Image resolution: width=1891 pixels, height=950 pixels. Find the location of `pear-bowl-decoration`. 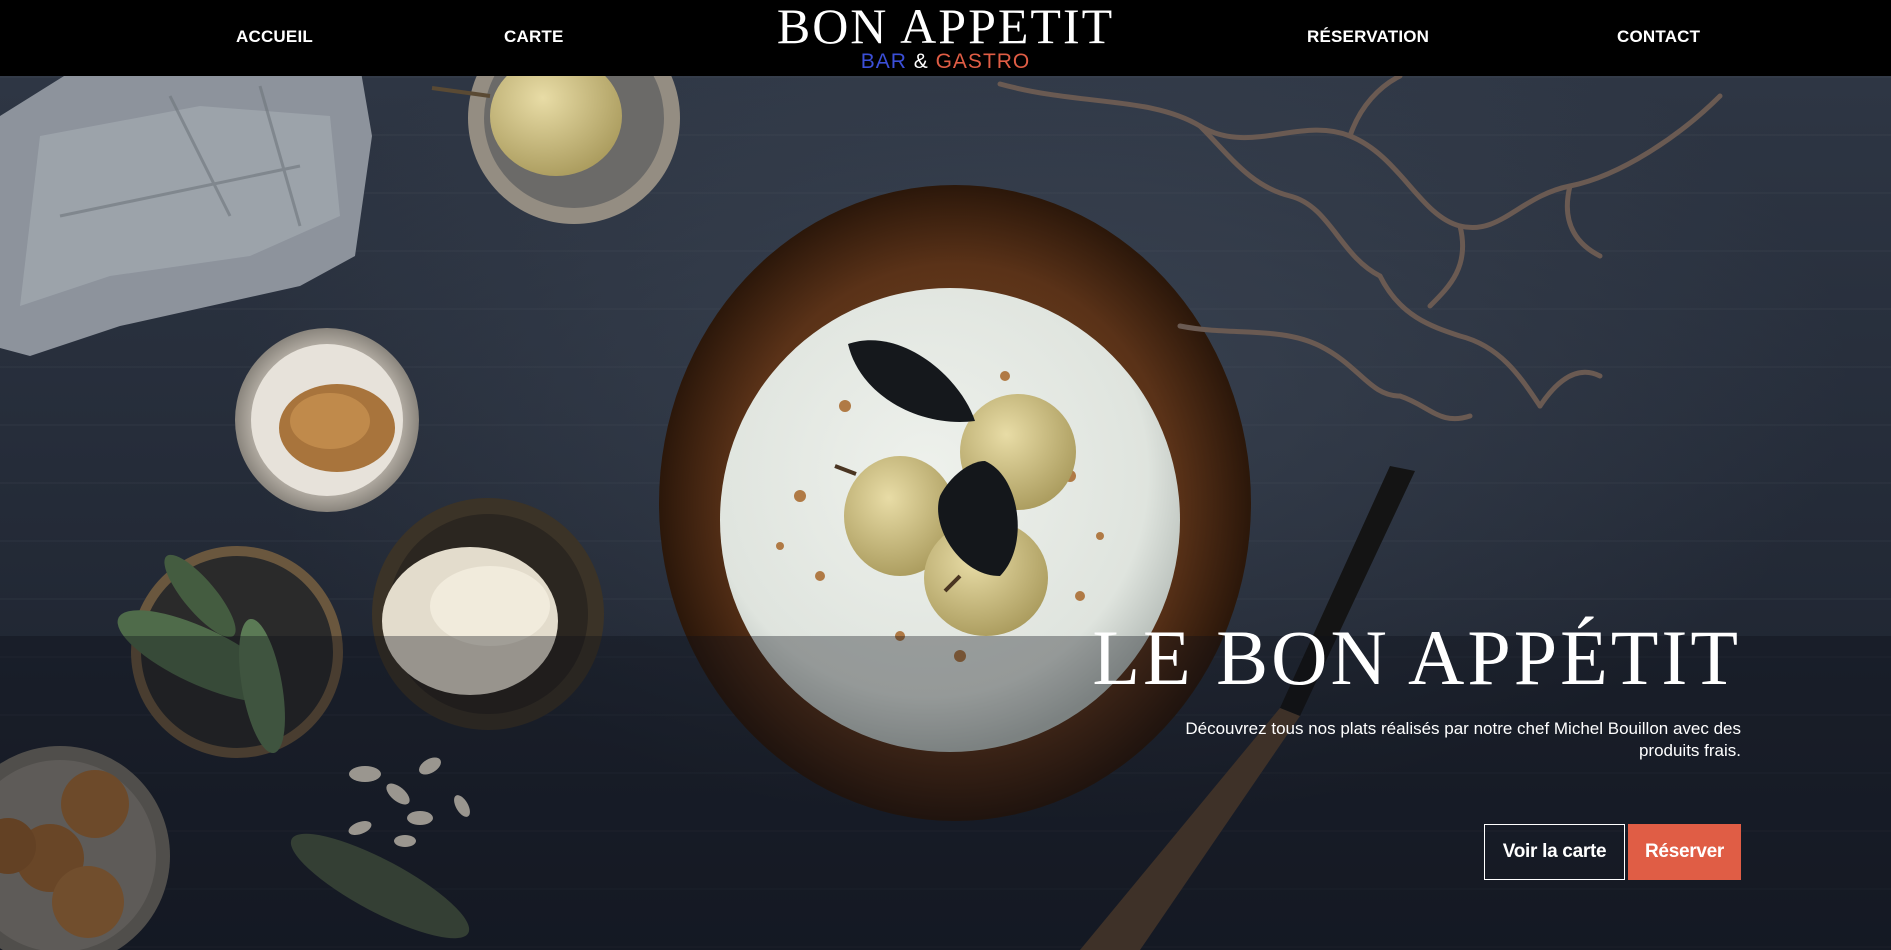

pear-bowl-decoration is located at coordinates (555, 150).